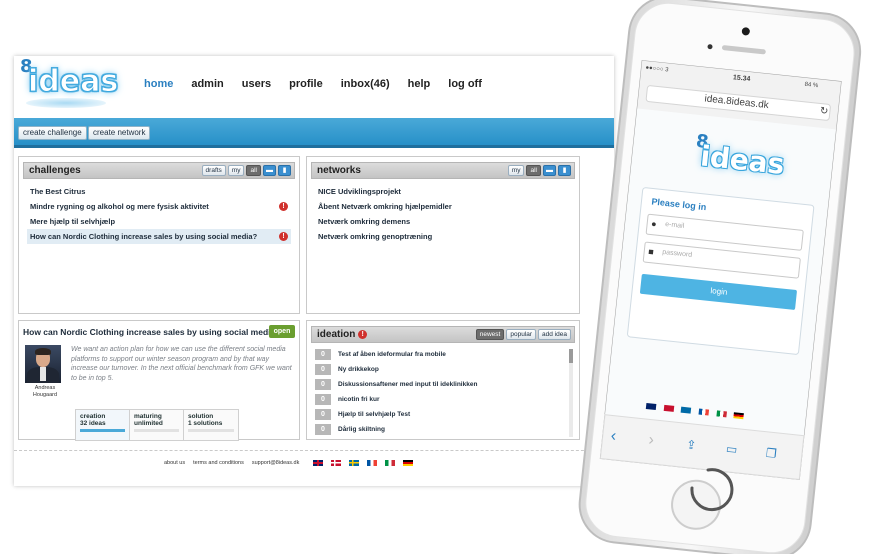  I want to click on email-input: e-mail, so click(675, 225).